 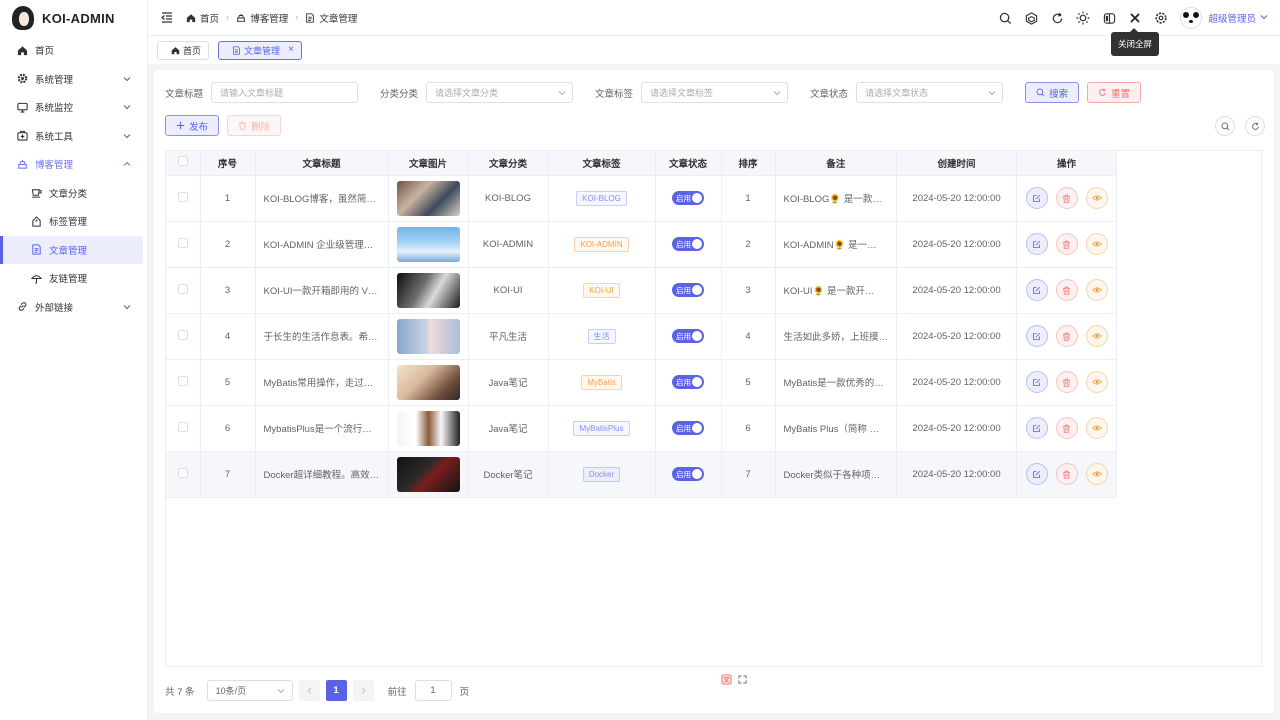 What do you see at coordinates (36, 250) in the screenshot?
I see `document-icon` at bounding box center [36, 250].